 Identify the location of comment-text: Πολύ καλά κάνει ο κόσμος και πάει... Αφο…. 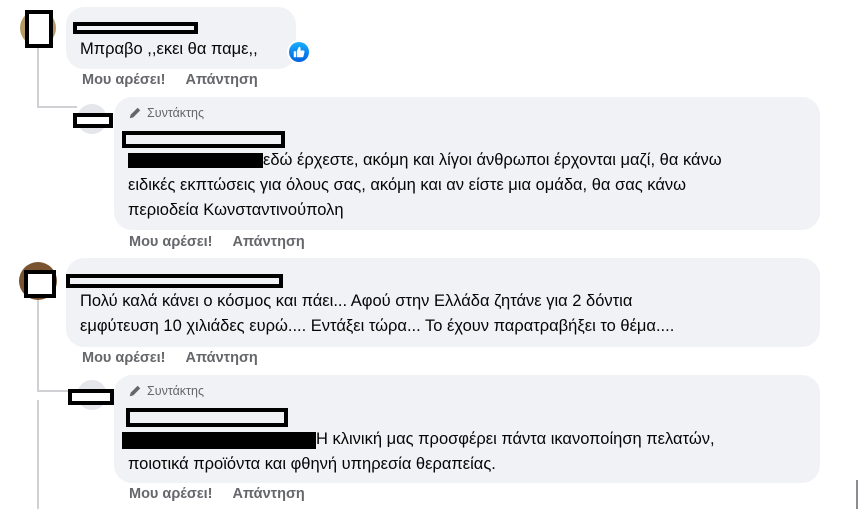
(356, 301).